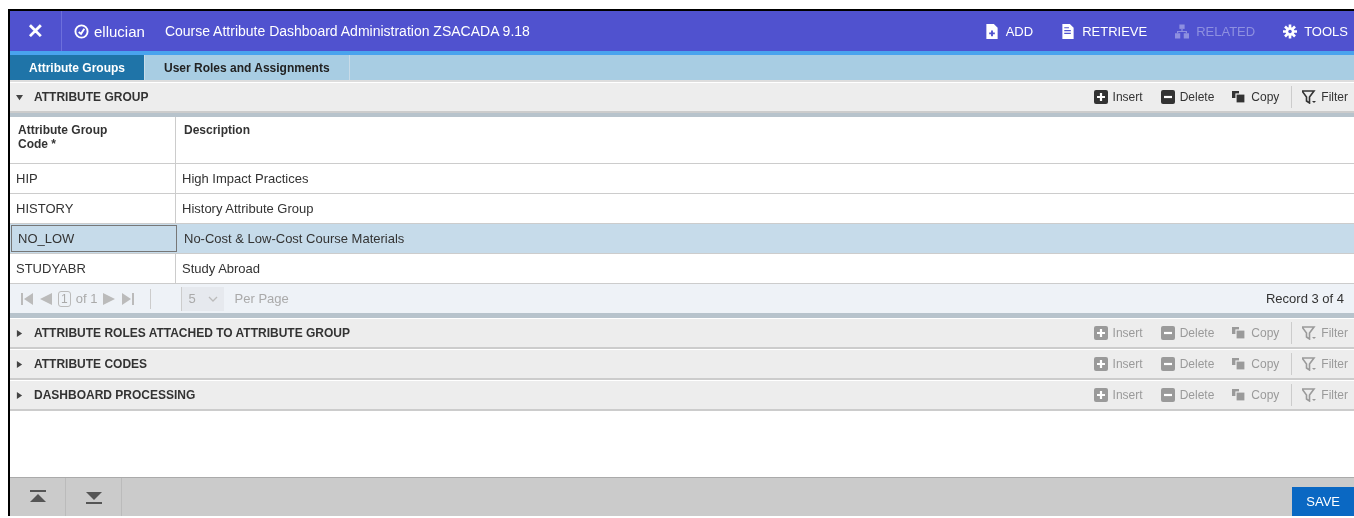 The height and width of the screenshot is (518, 1354). Describe the element at coordinates (192, 333) in the screenshot. I see `section-title: ATTRIBUTE ROLES ATTACHED TO ATTRIBUTE GROUP` at that location.